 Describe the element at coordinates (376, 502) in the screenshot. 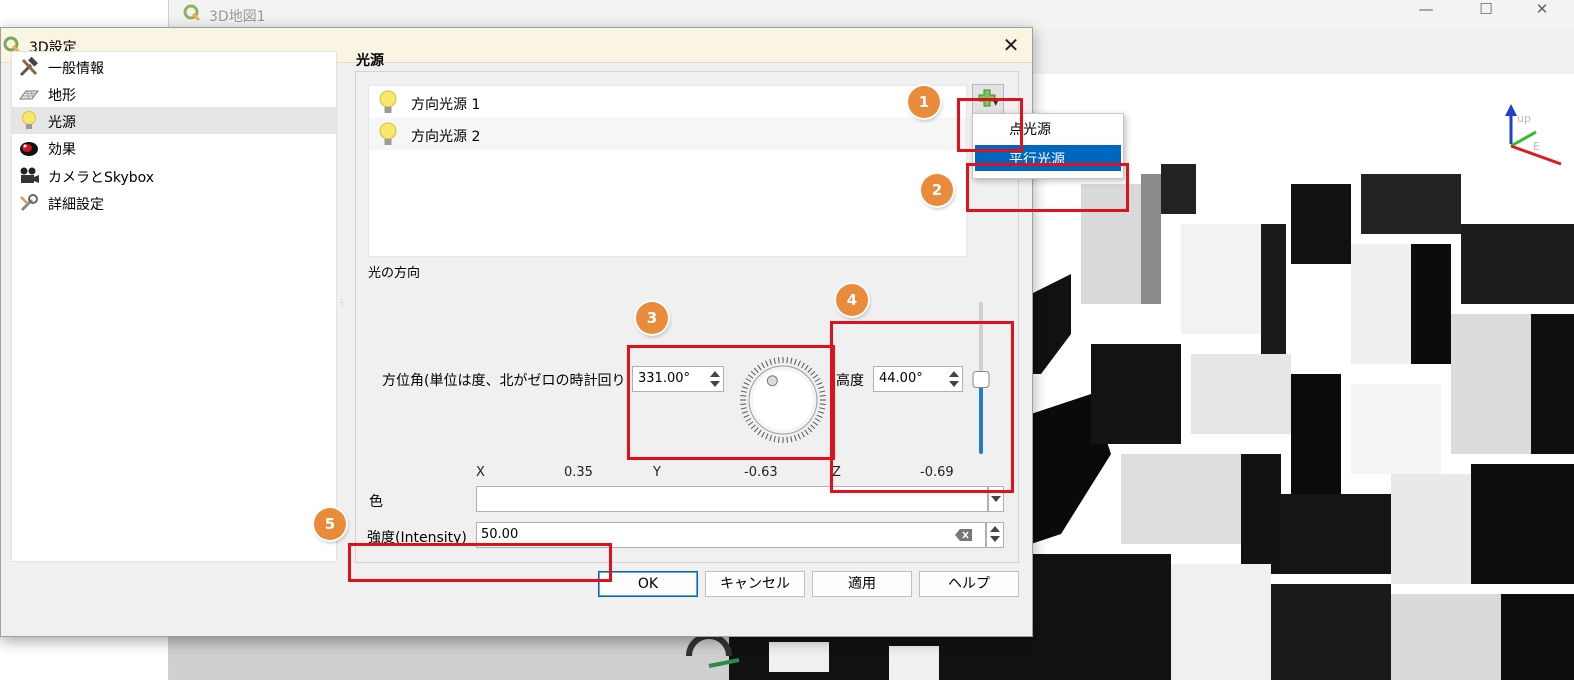

I see `color-label: 色` at that location.